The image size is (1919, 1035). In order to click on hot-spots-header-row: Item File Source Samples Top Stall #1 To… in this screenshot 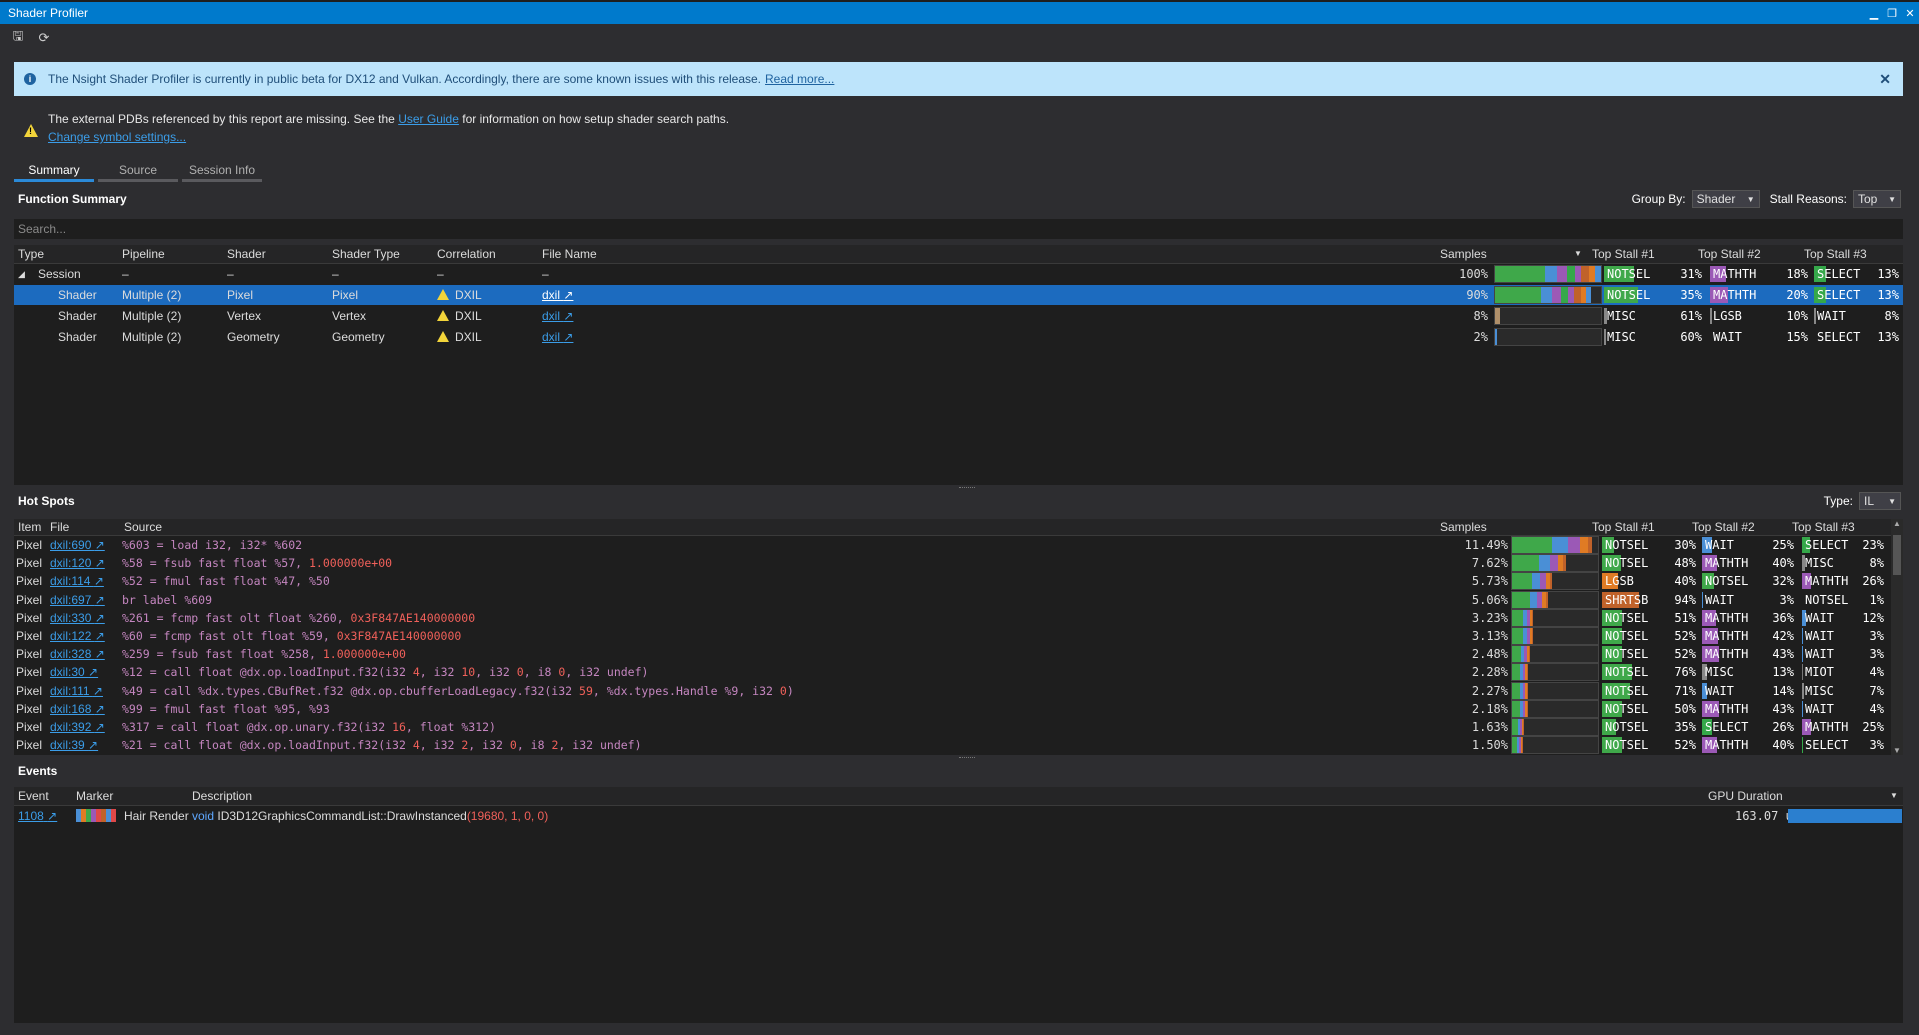, I will do `click(958, 527)`.